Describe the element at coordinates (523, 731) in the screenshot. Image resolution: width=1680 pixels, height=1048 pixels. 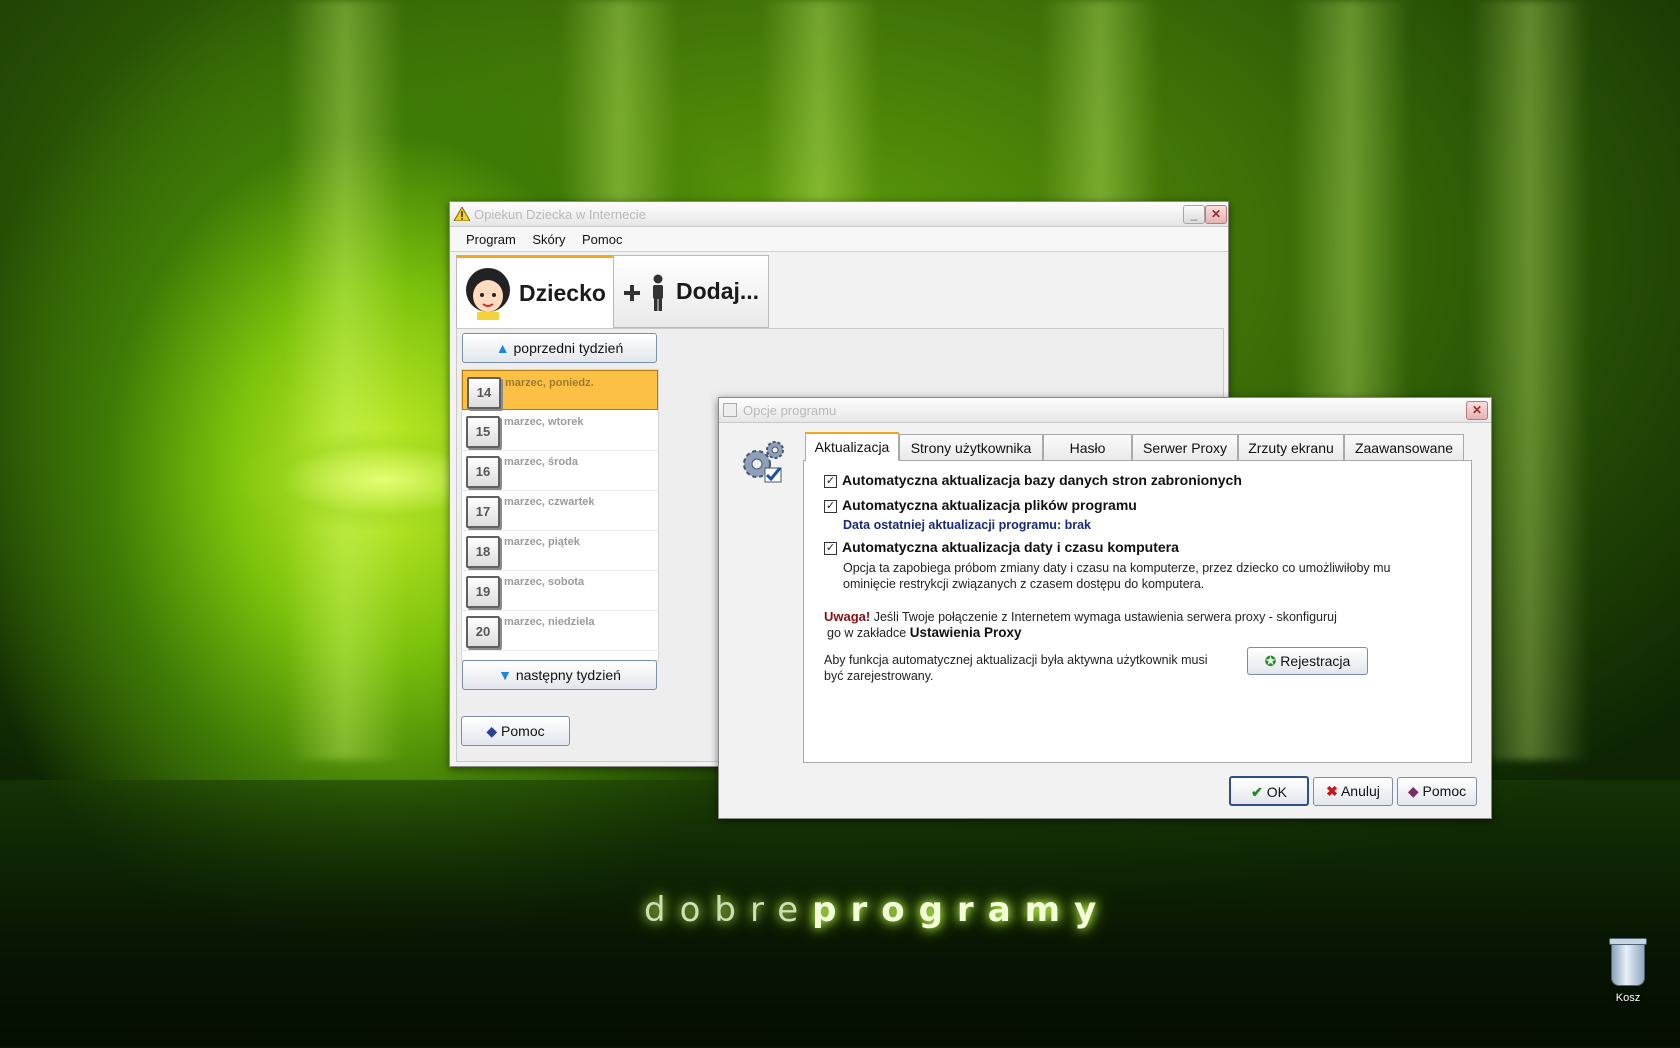
I see `help-label: Pomoc` at that location.